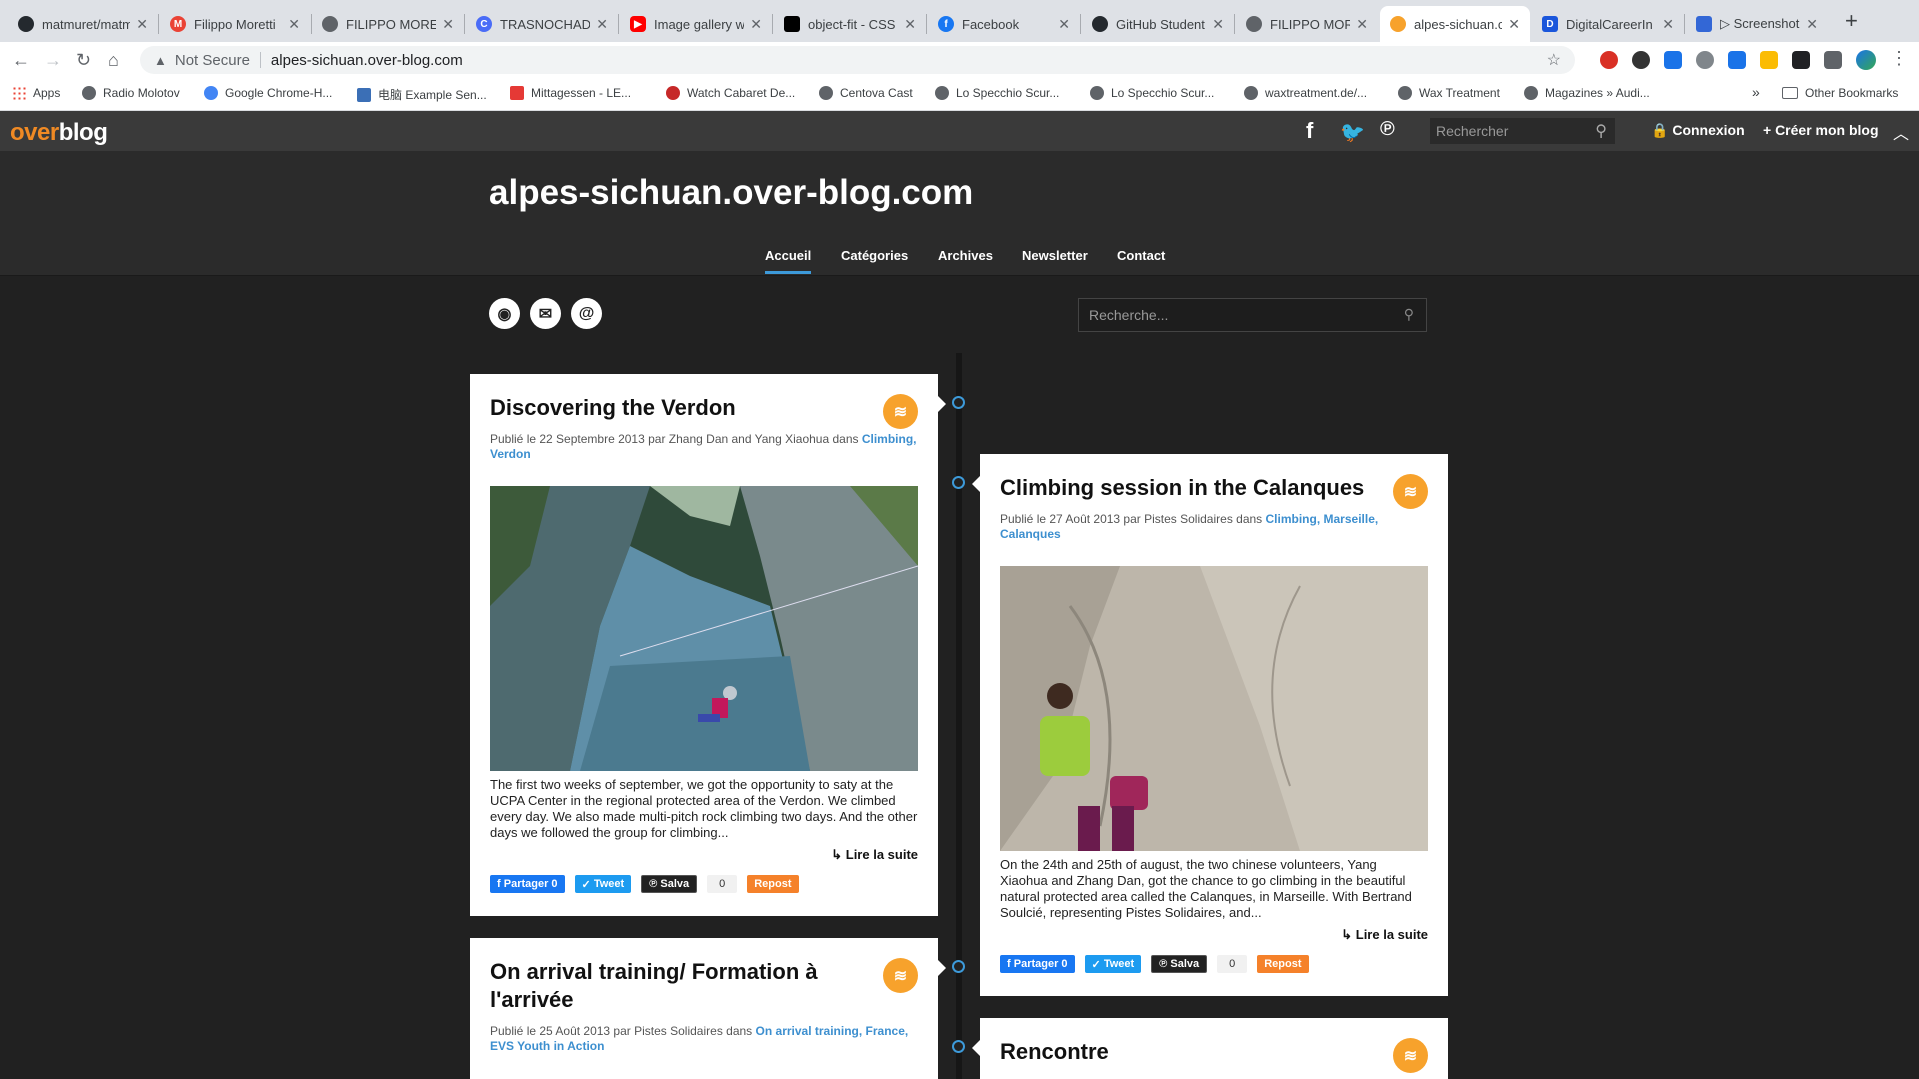  What do you see at coordinates (1641, 60) in the screenshot?
I see `extension-k-icon` at bounding box center [1641, 60].